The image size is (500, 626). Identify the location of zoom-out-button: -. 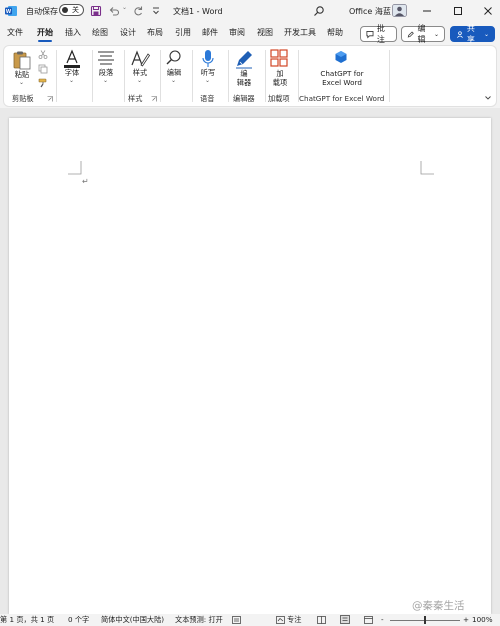
(382, 620).